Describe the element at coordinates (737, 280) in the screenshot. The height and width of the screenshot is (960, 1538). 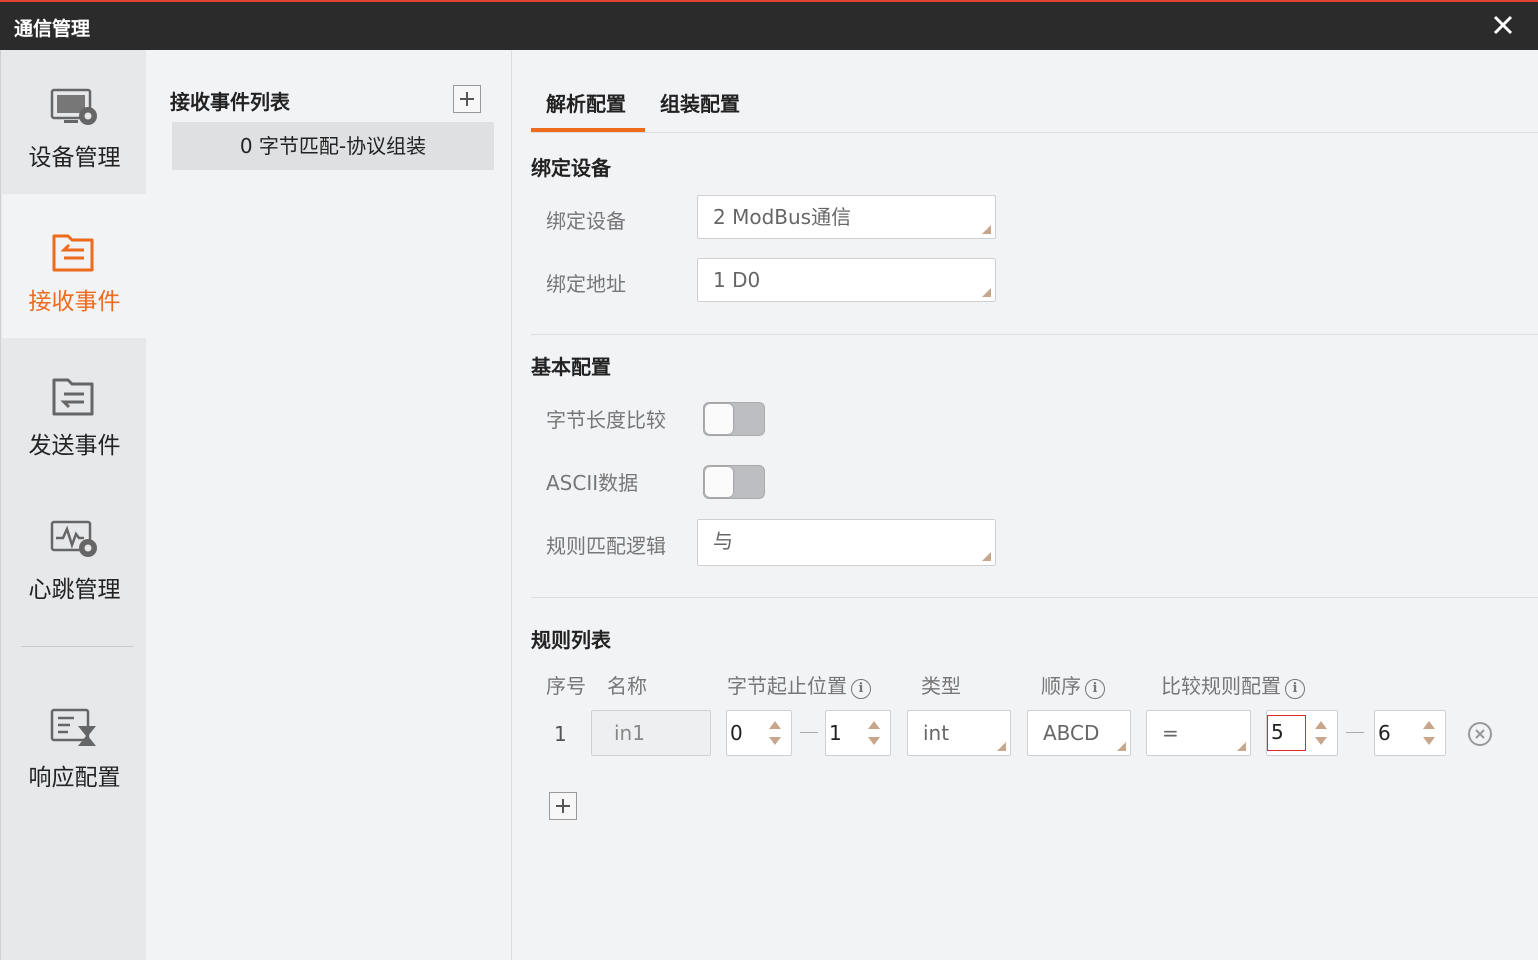
I see `bind-address-value: 1 D0` at that location.